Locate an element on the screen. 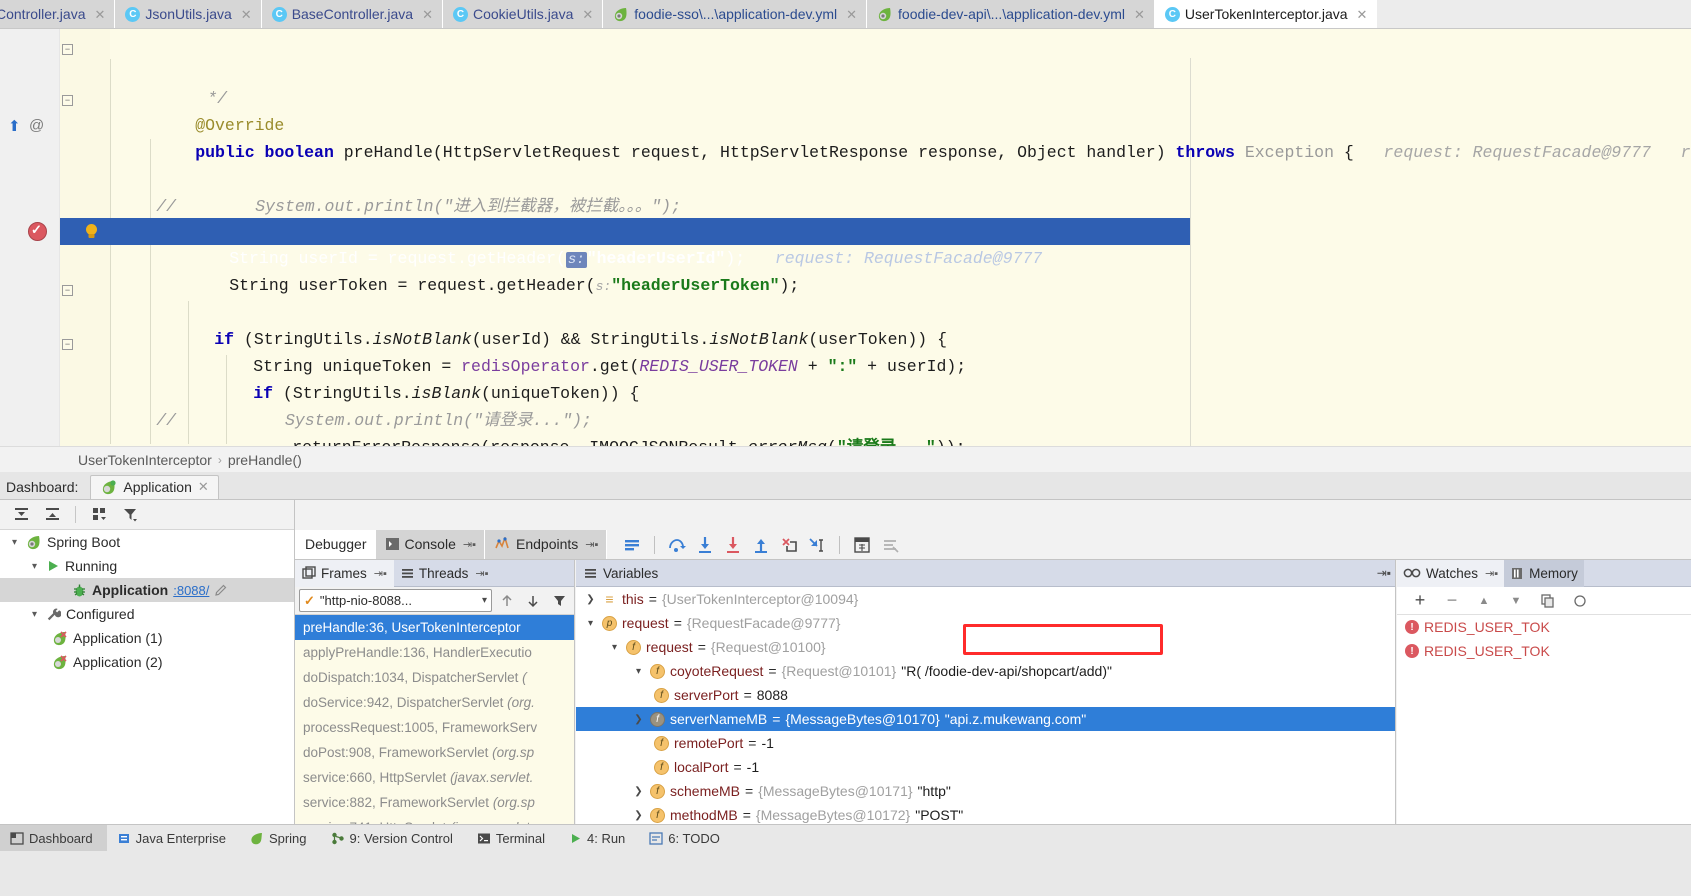 Image resolution: width=1691 pixels, height=896 pixels. sidebar-item-configured: ▾ Configured is located at coordinates (147, 614).